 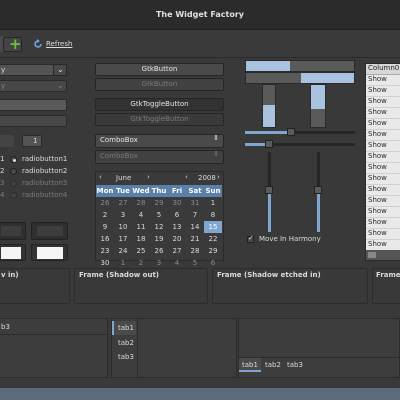 What do you see at coordinates (195, 239) in the screenshot?
I see `calendar-day: 21` at bounding box center [195, 239].